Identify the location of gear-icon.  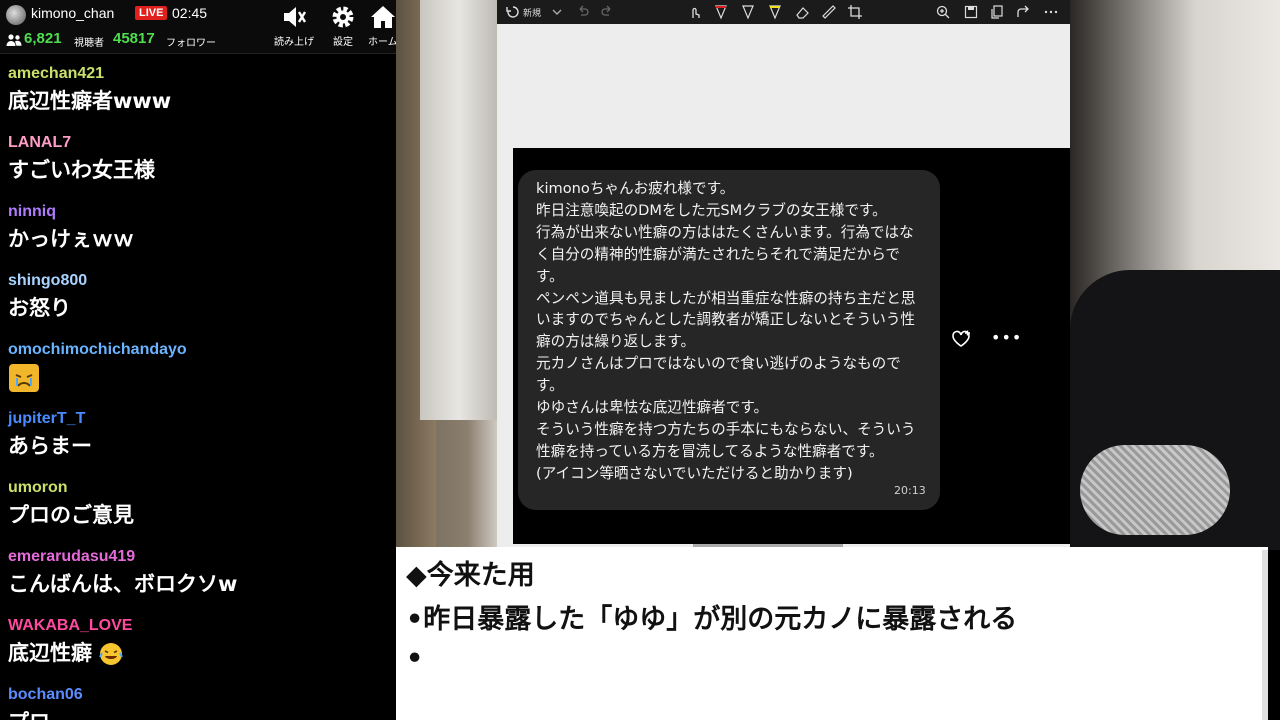
(343, 17).